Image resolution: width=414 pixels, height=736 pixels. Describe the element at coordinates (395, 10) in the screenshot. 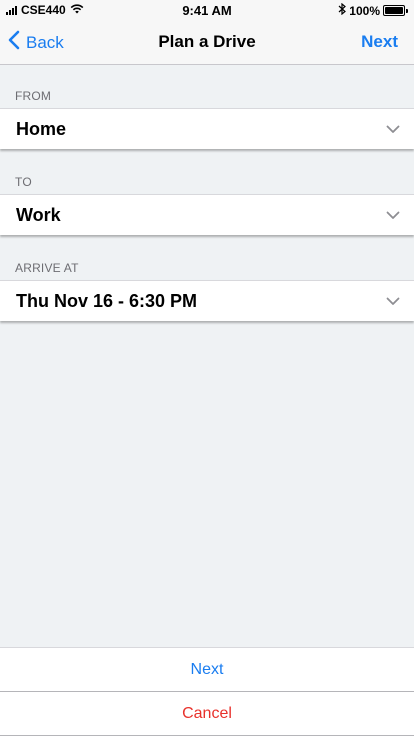

I see `battery-icon` at that location.